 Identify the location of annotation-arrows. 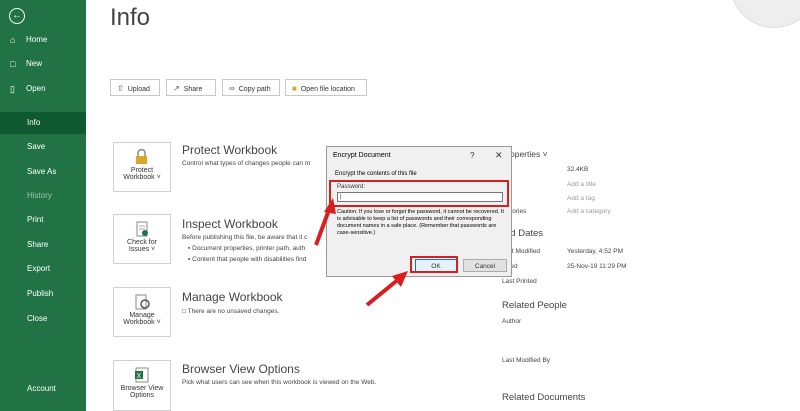
(361, 252).